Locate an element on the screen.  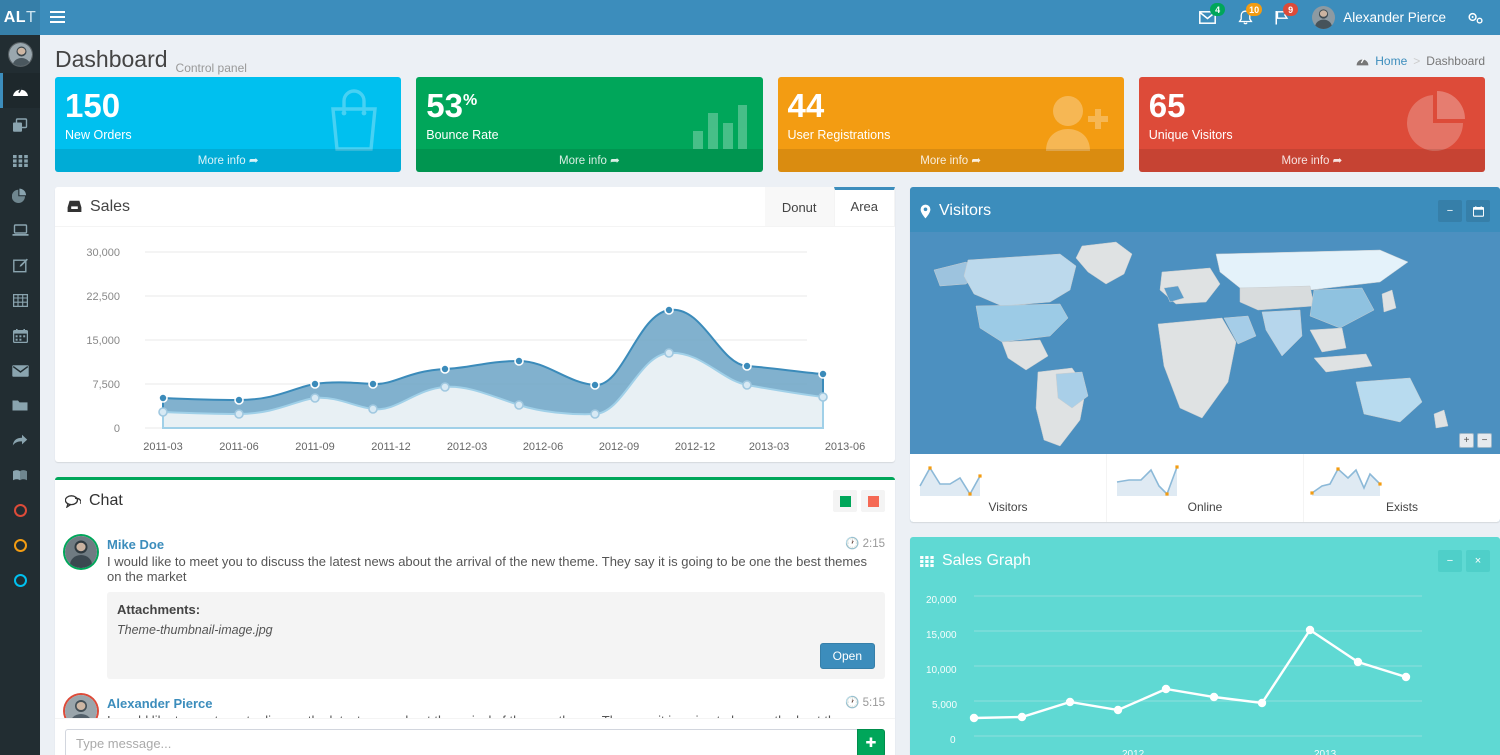
small-box-label: New Orders is located at coordinates (98, 135).